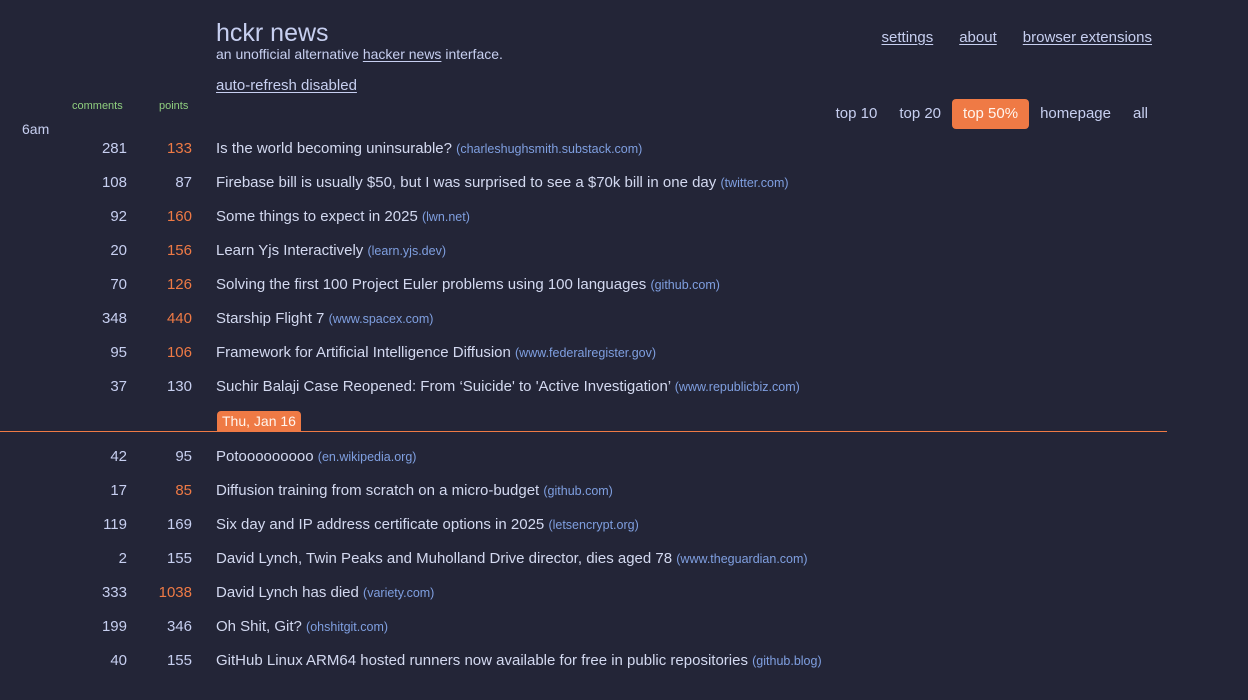 This screenshot has height=700, width=1248. I want to click on points-count: 95, so click(183, 456).